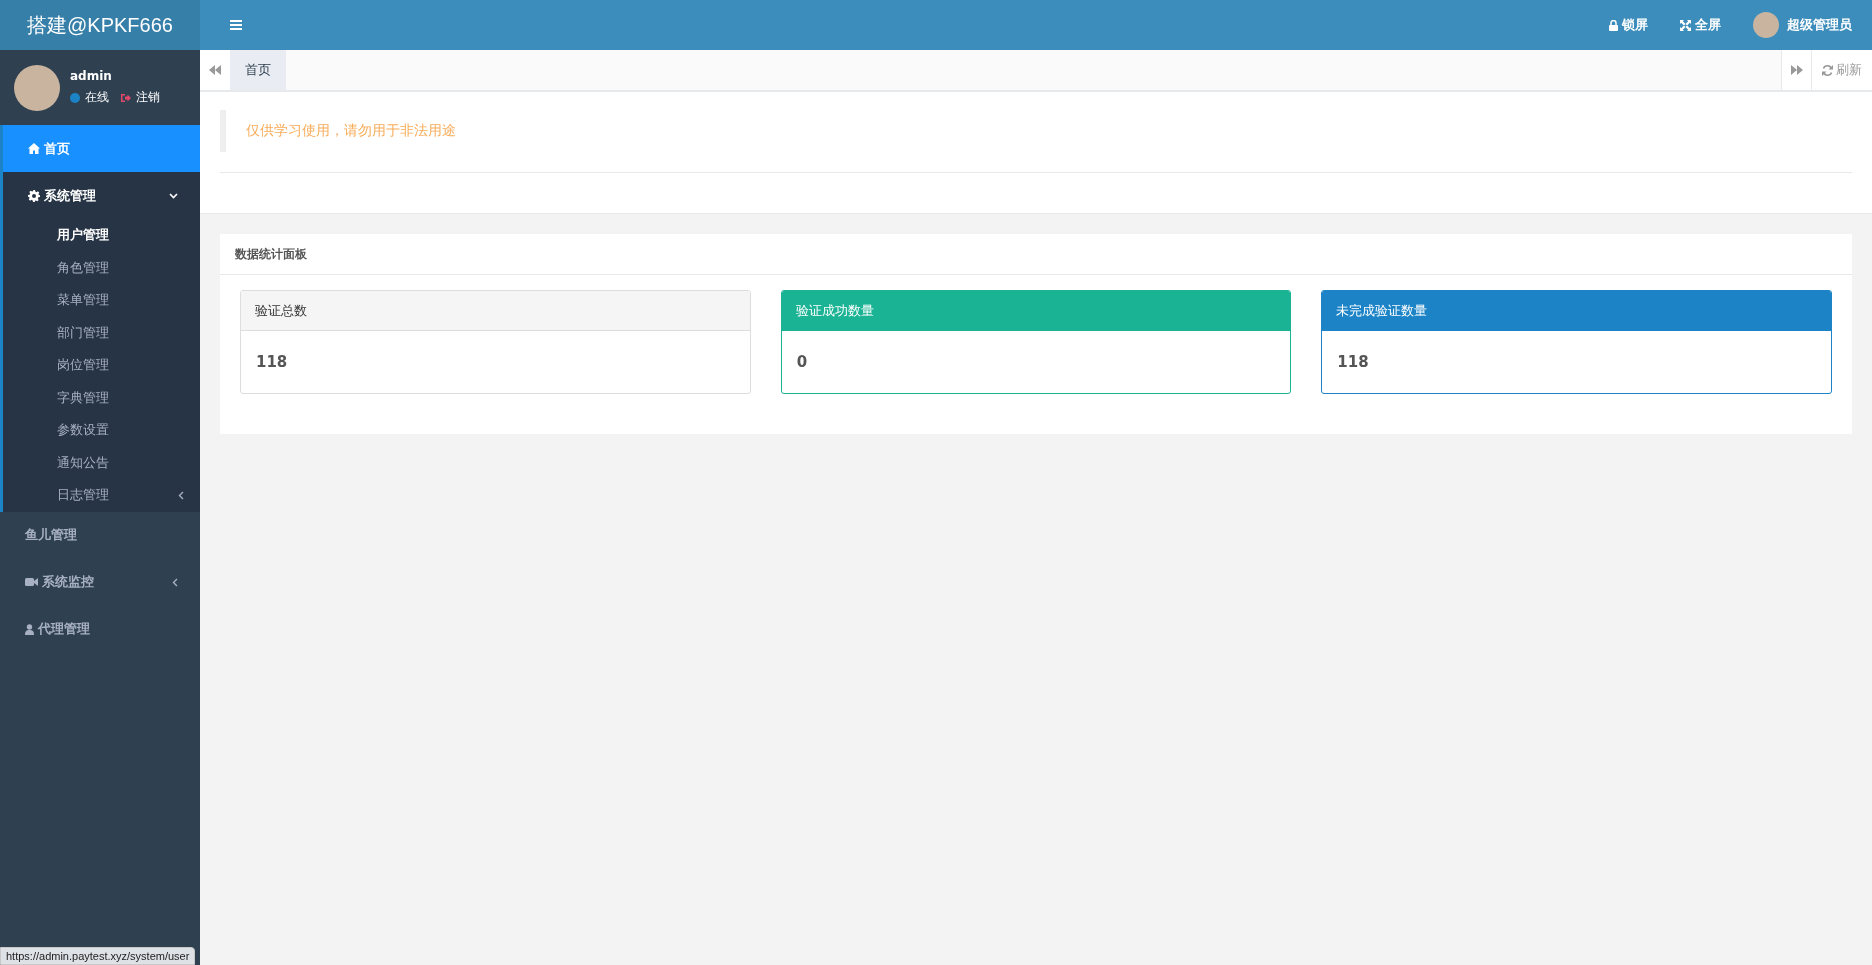 The image size is (1872, 965). I want to click on expand-icon, so click(1685, 25).